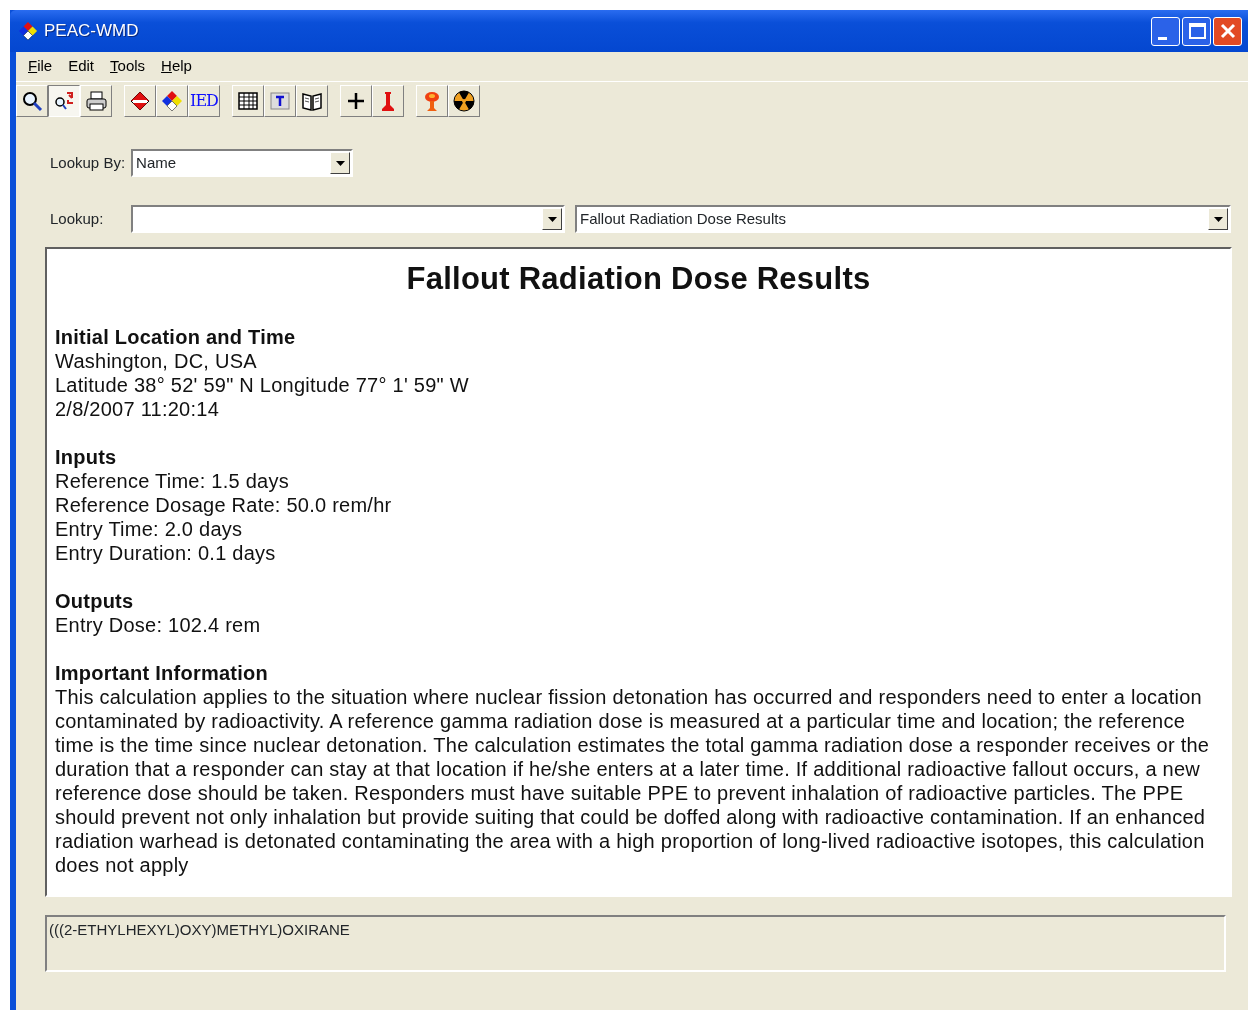 The height and width of the screenshot is (1010, 1248). What do you see at coordinates (176, 66) in the screenshot?
I see `menu-item: Help` at bounding box center [176, 66].